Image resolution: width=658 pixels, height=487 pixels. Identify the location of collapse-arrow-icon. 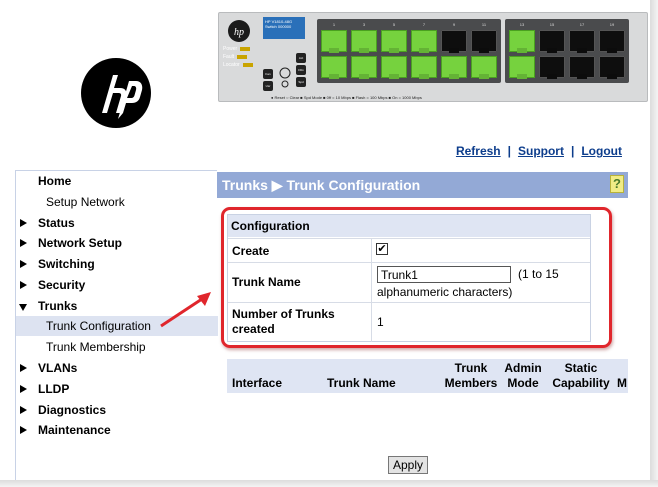
(23, 307).